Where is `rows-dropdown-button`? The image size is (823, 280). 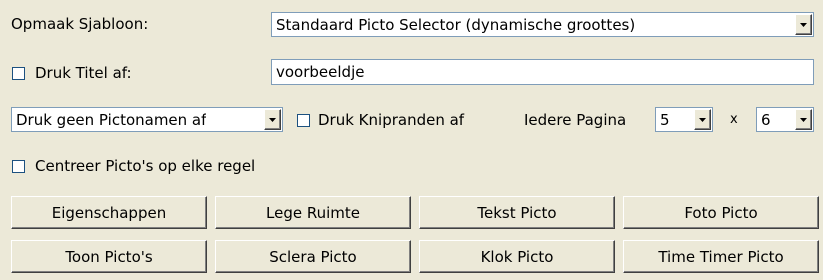 rows-dropdown-button is located at coordinates (803, 119).